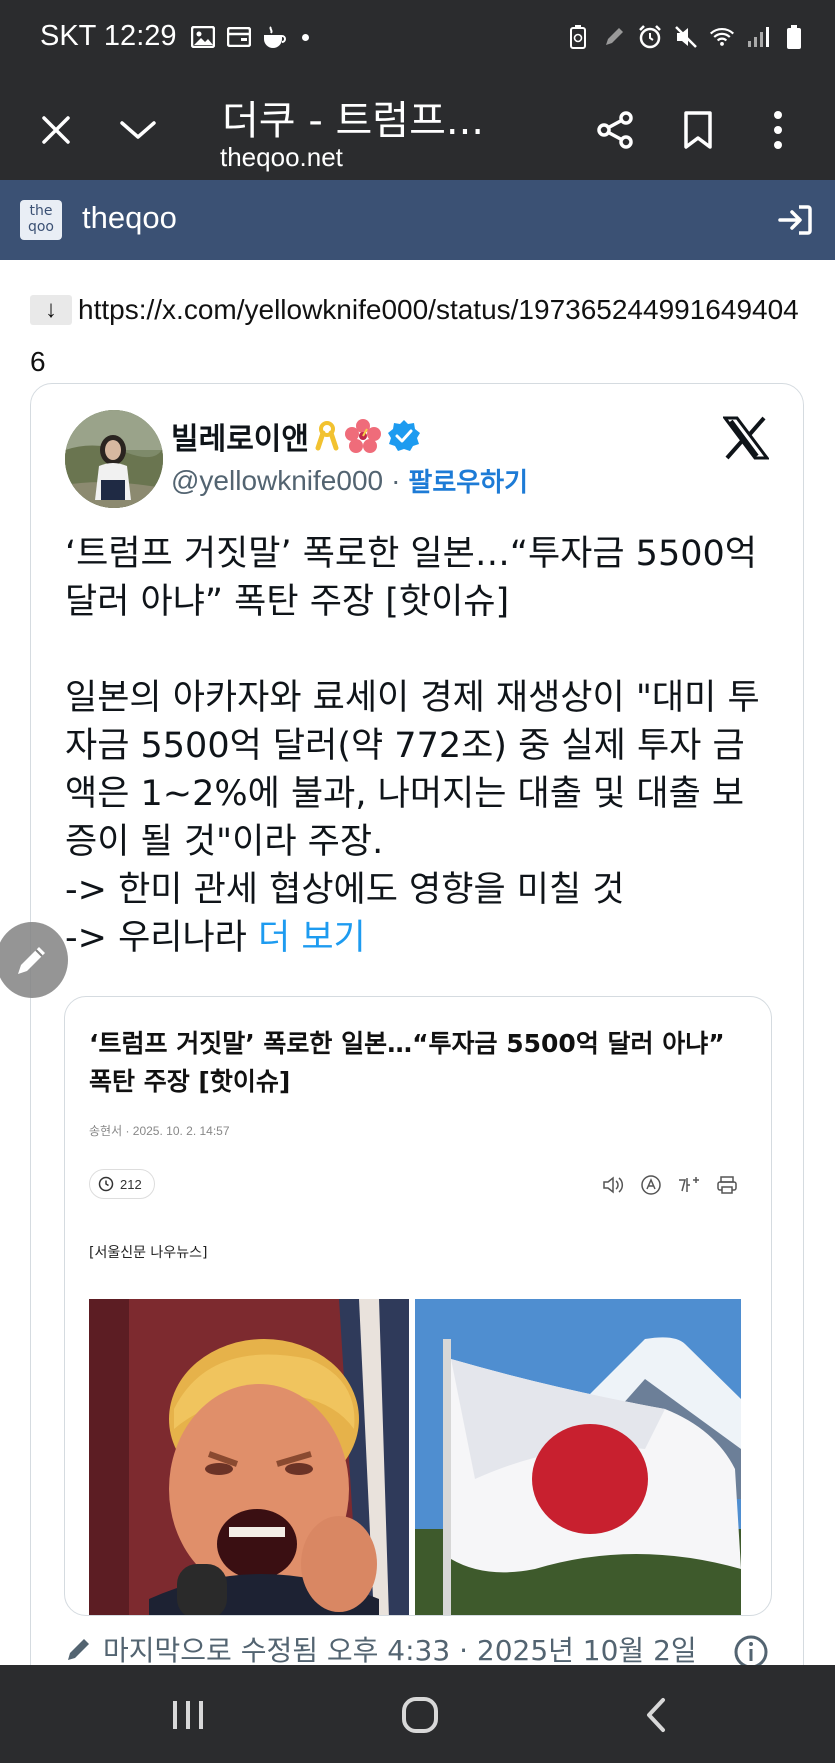 This screenshot has height=1763, width=835. I want to click on system-nav-bar, so click(417, 1714).